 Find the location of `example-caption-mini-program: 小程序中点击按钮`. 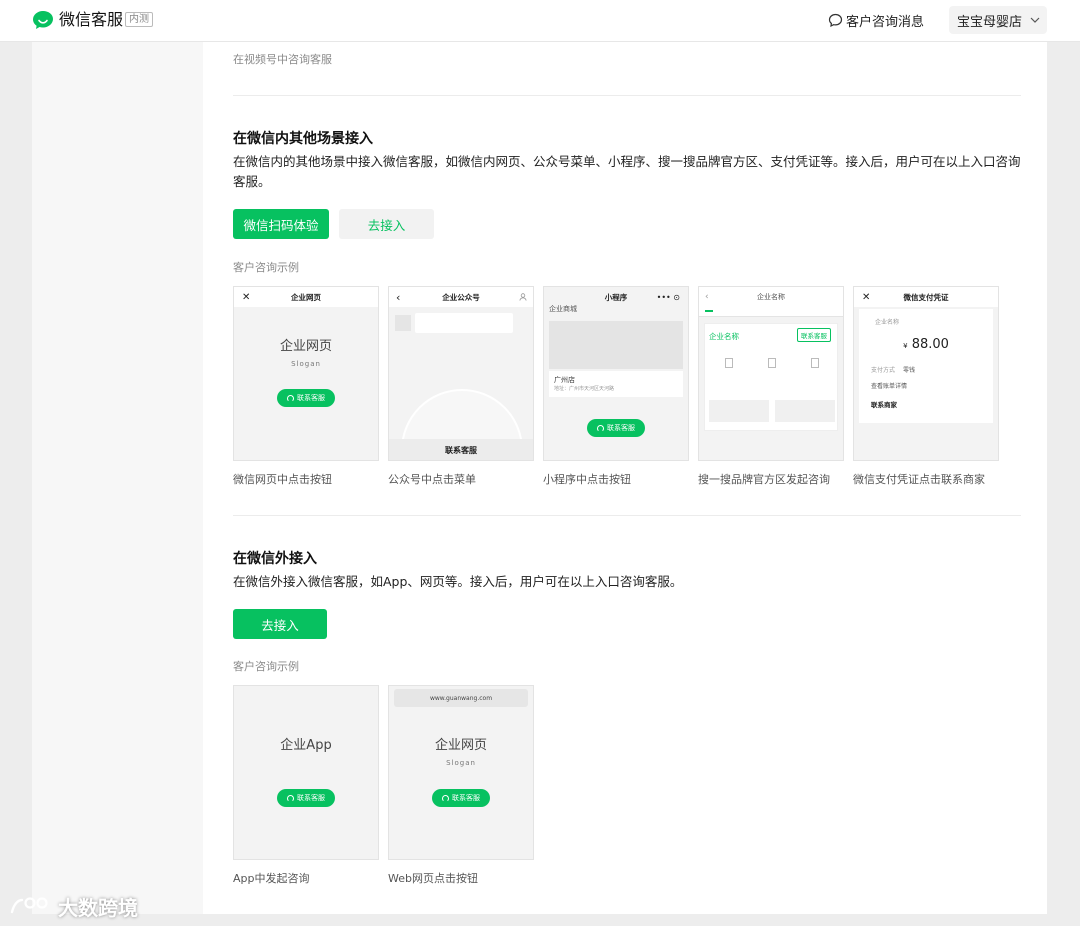

example-caption-mini-program: 小程序中点击按钮 is located at coordinates (587, 479).